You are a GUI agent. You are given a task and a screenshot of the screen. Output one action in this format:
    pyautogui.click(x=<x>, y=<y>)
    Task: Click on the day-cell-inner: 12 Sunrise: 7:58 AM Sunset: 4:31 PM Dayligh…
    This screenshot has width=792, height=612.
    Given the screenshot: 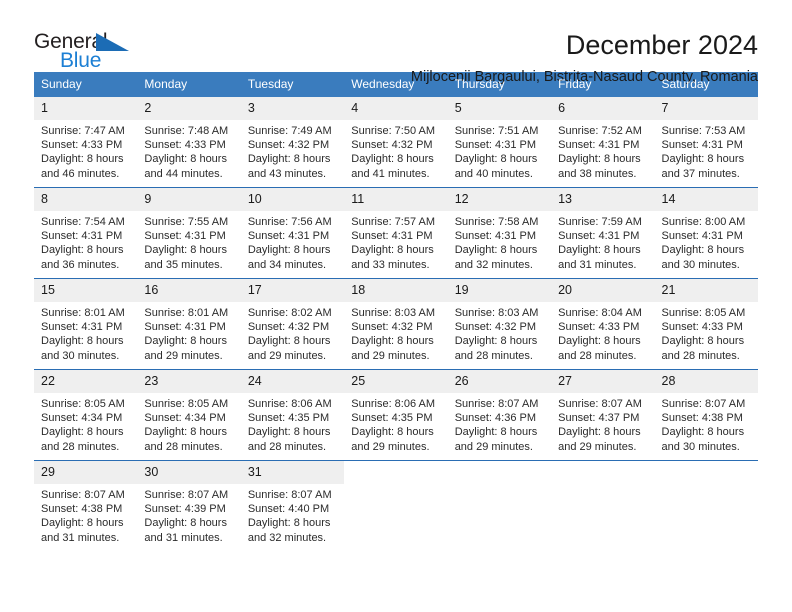 What is the action you would take?
    pyautogui.click(x=499, y=233)
    